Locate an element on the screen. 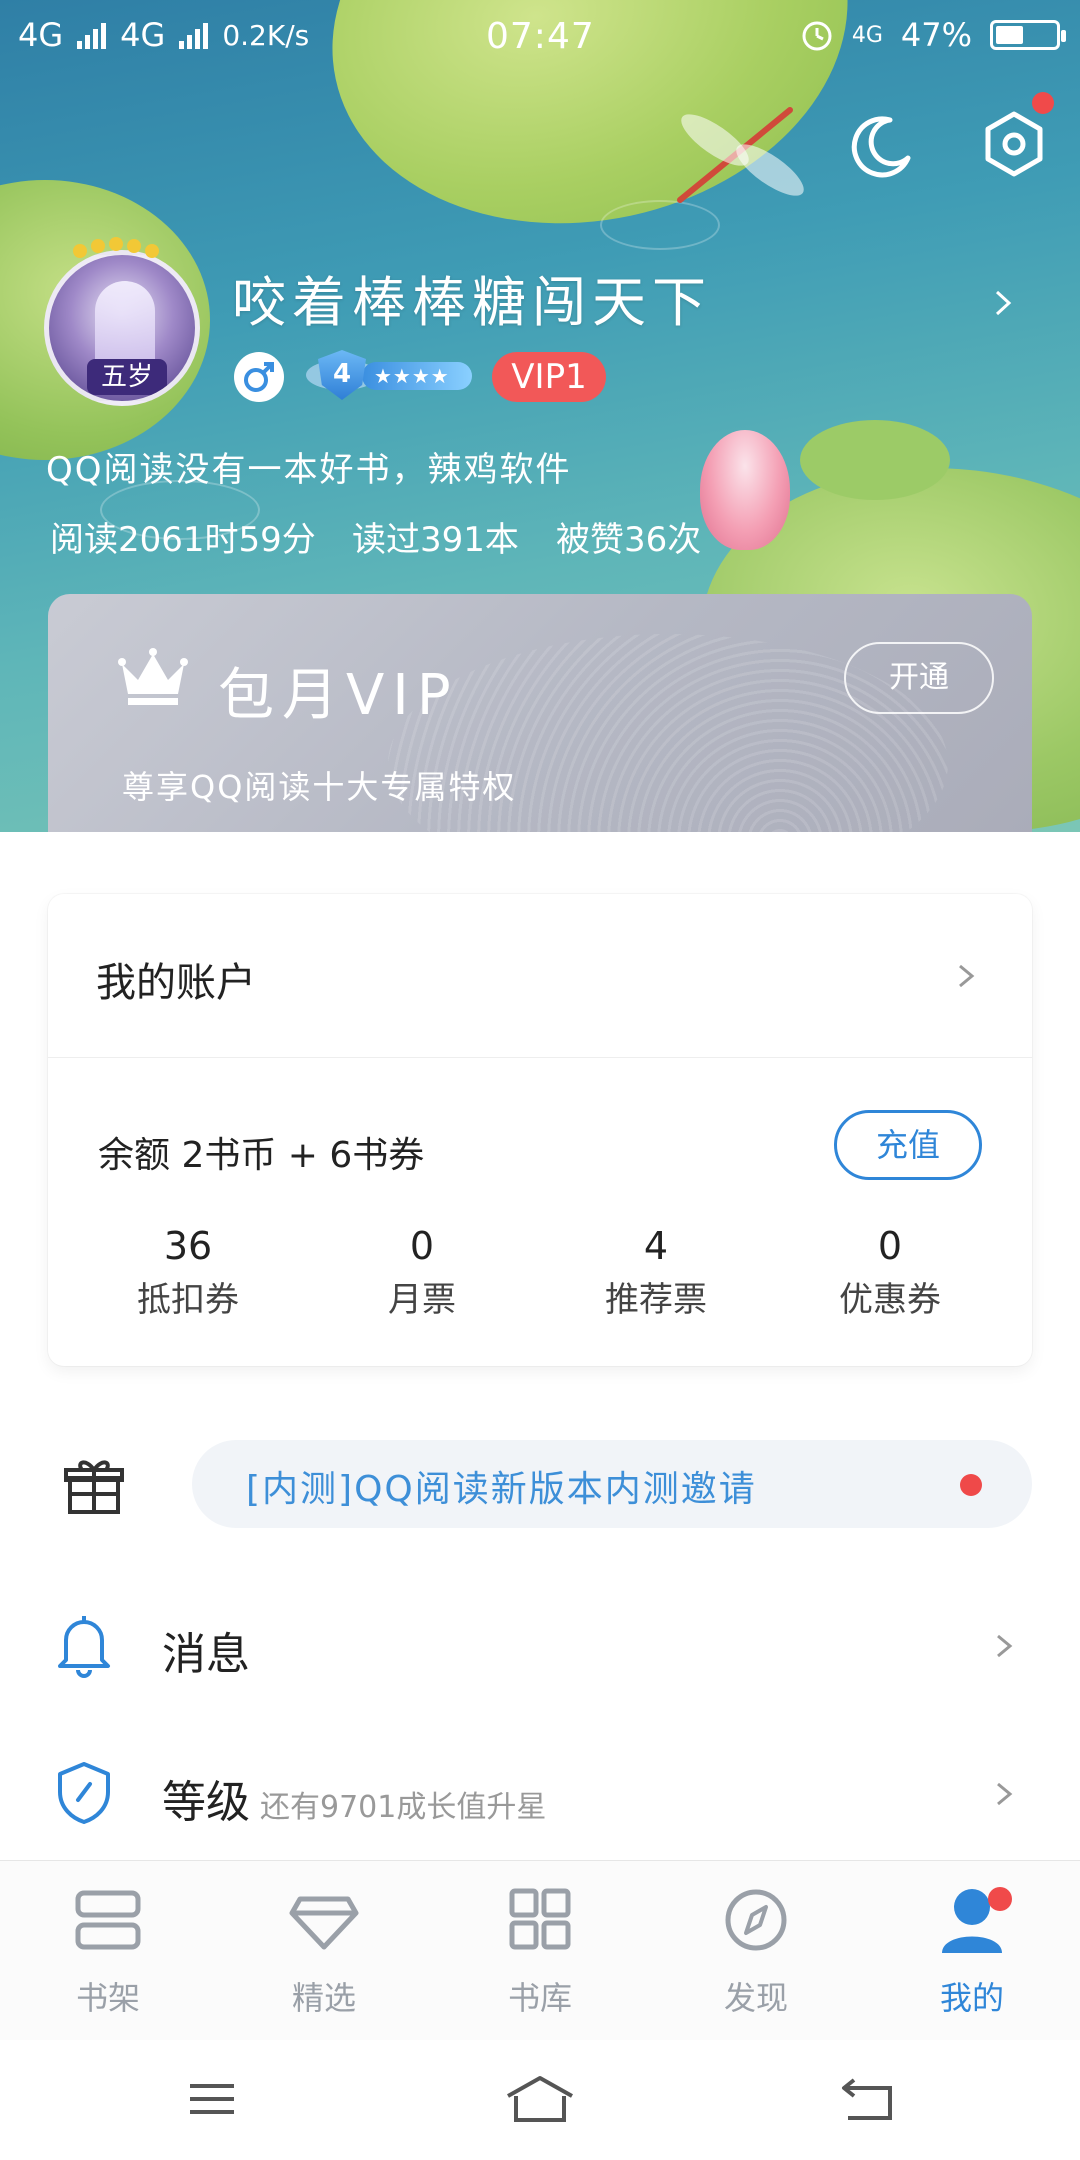 The image size is (1080, 2160). level-stars: ★★★★ is located at coordinates (417, 376).